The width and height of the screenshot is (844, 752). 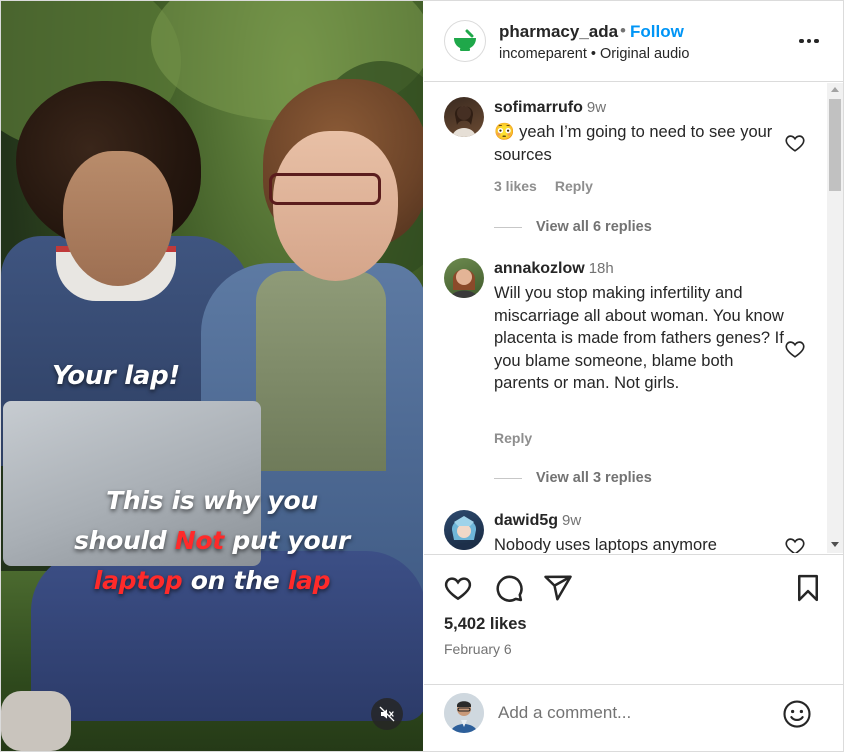 I want to click on more-options-button, so click(x=809, y=41).